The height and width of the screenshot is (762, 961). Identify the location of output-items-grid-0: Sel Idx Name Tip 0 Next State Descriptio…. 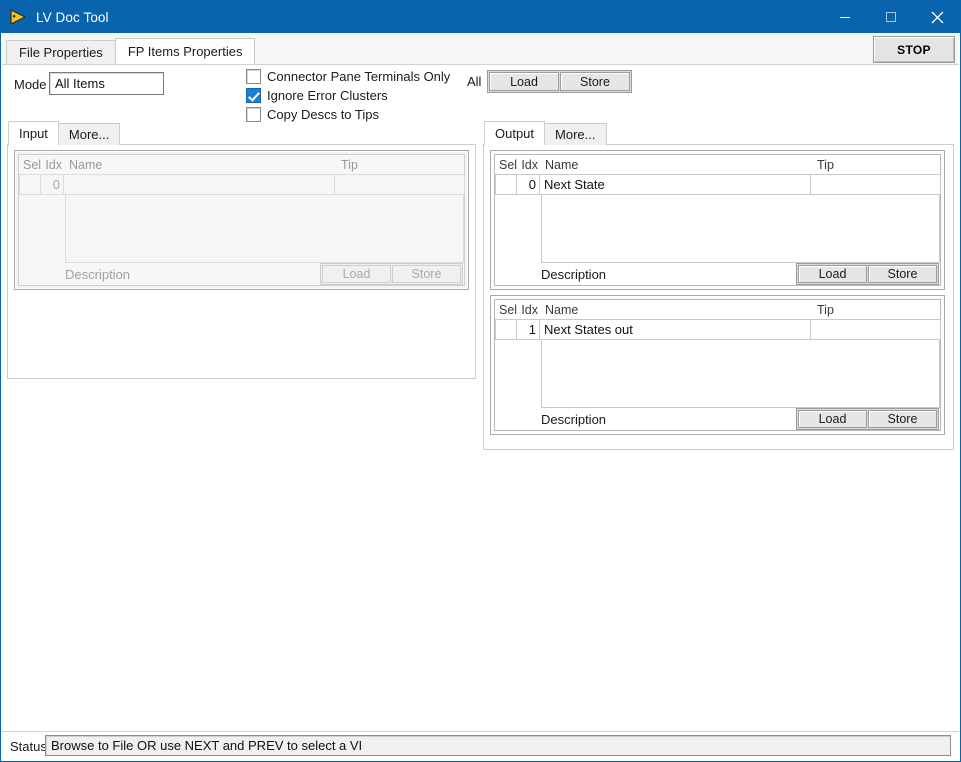
(717, 220).